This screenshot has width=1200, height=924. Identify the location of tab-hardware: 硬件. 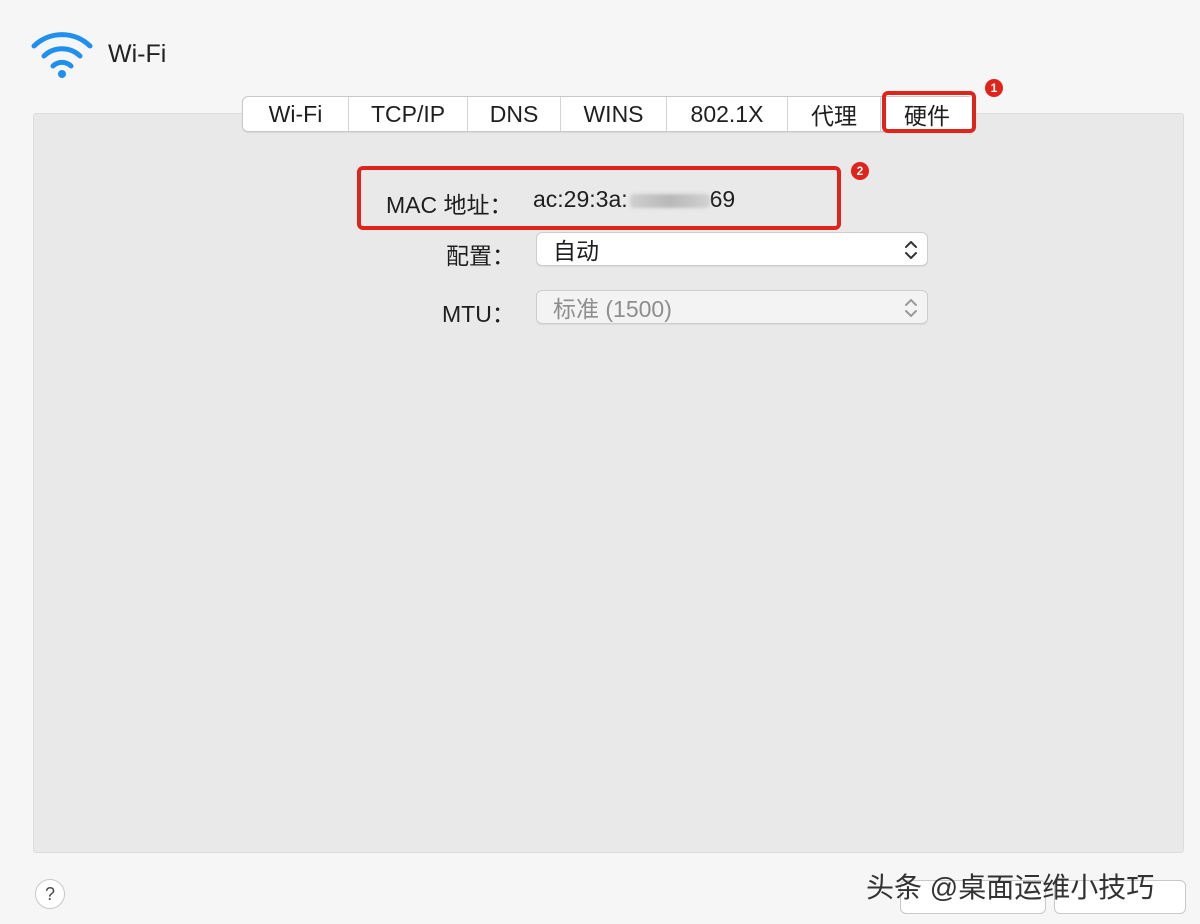
(927, 114).